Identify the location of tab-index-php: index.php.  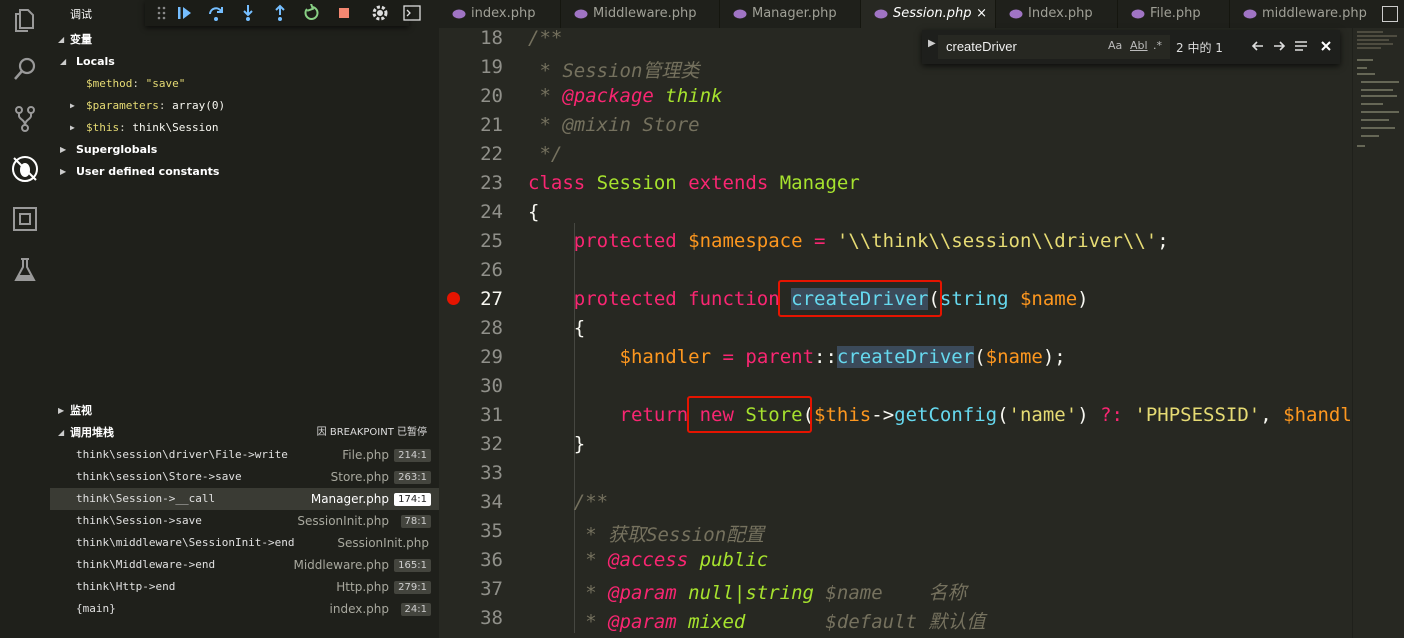
(500, 14).